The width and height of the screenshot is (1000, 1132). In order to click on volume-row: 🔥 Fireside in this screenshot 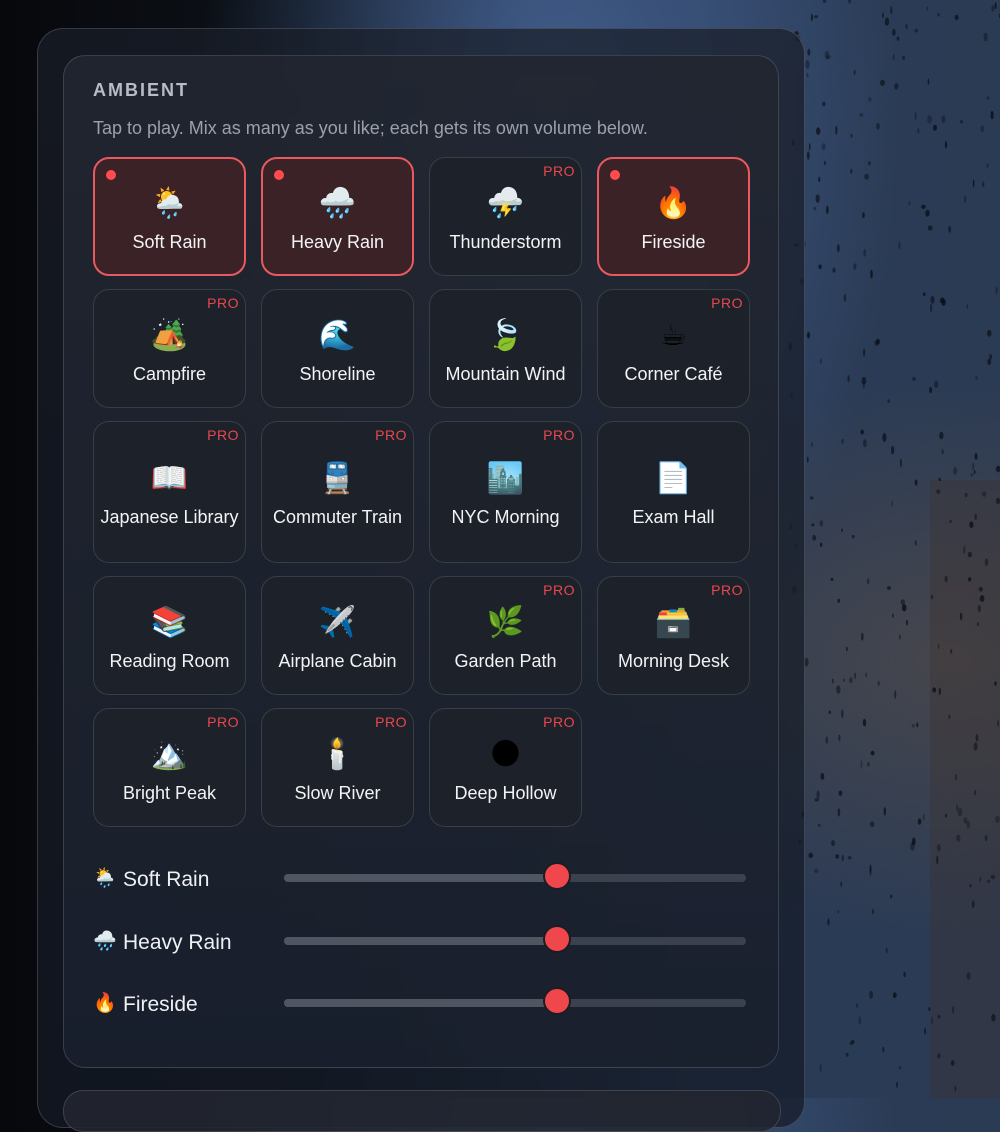, I will do `click(423, 1016)`.